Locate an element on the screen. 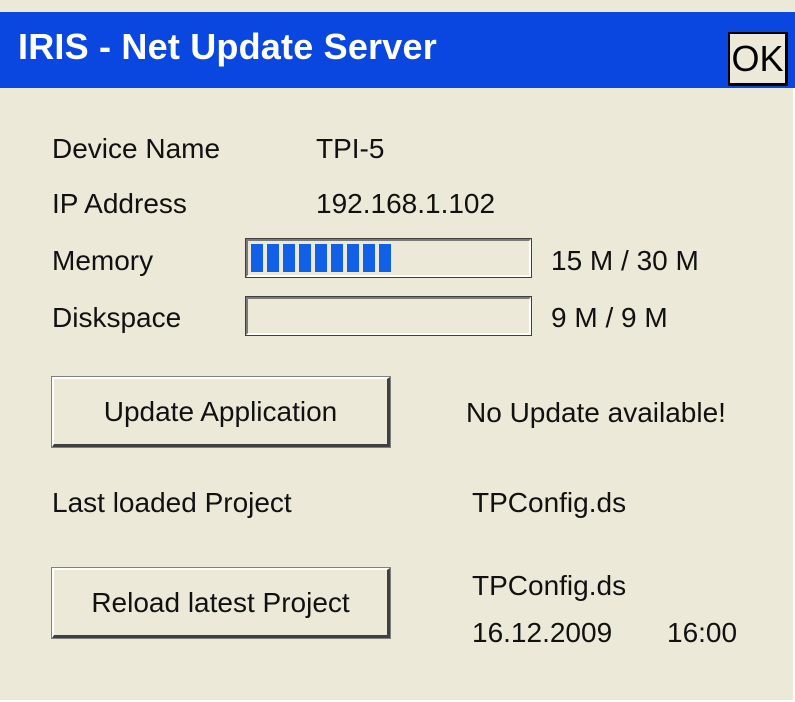 The width and height of the screenshot is (795, 702). latest-project-date: 16.12.2009 is located at coordinates (542, 632).